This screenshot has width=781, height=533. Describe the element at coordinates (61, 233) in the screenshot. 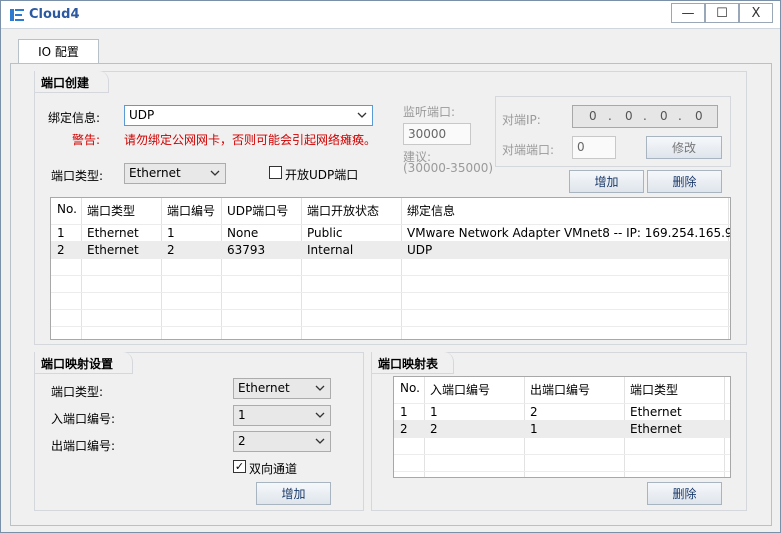

I see `cell-no: 1` at that location.